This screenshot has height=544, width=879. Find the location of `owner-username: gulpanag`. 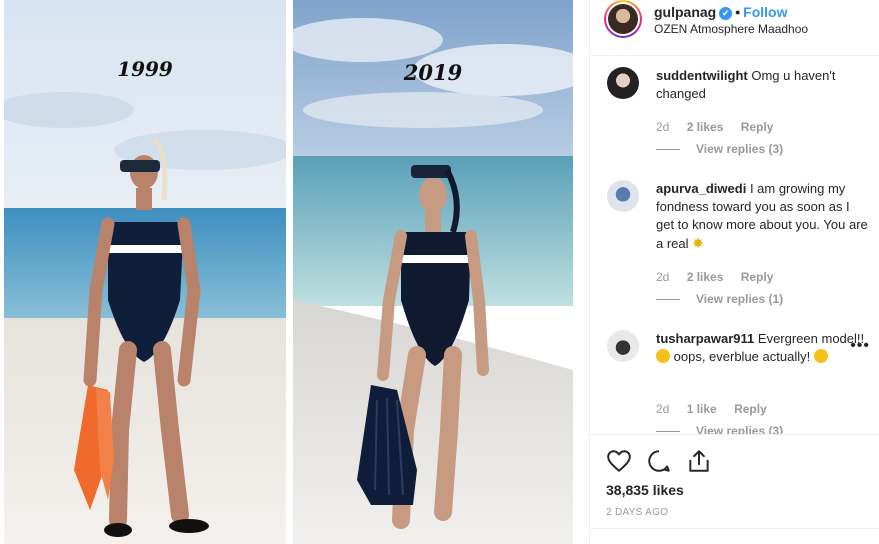

owner-username: gulpanag is located at coordinates (685, 12).